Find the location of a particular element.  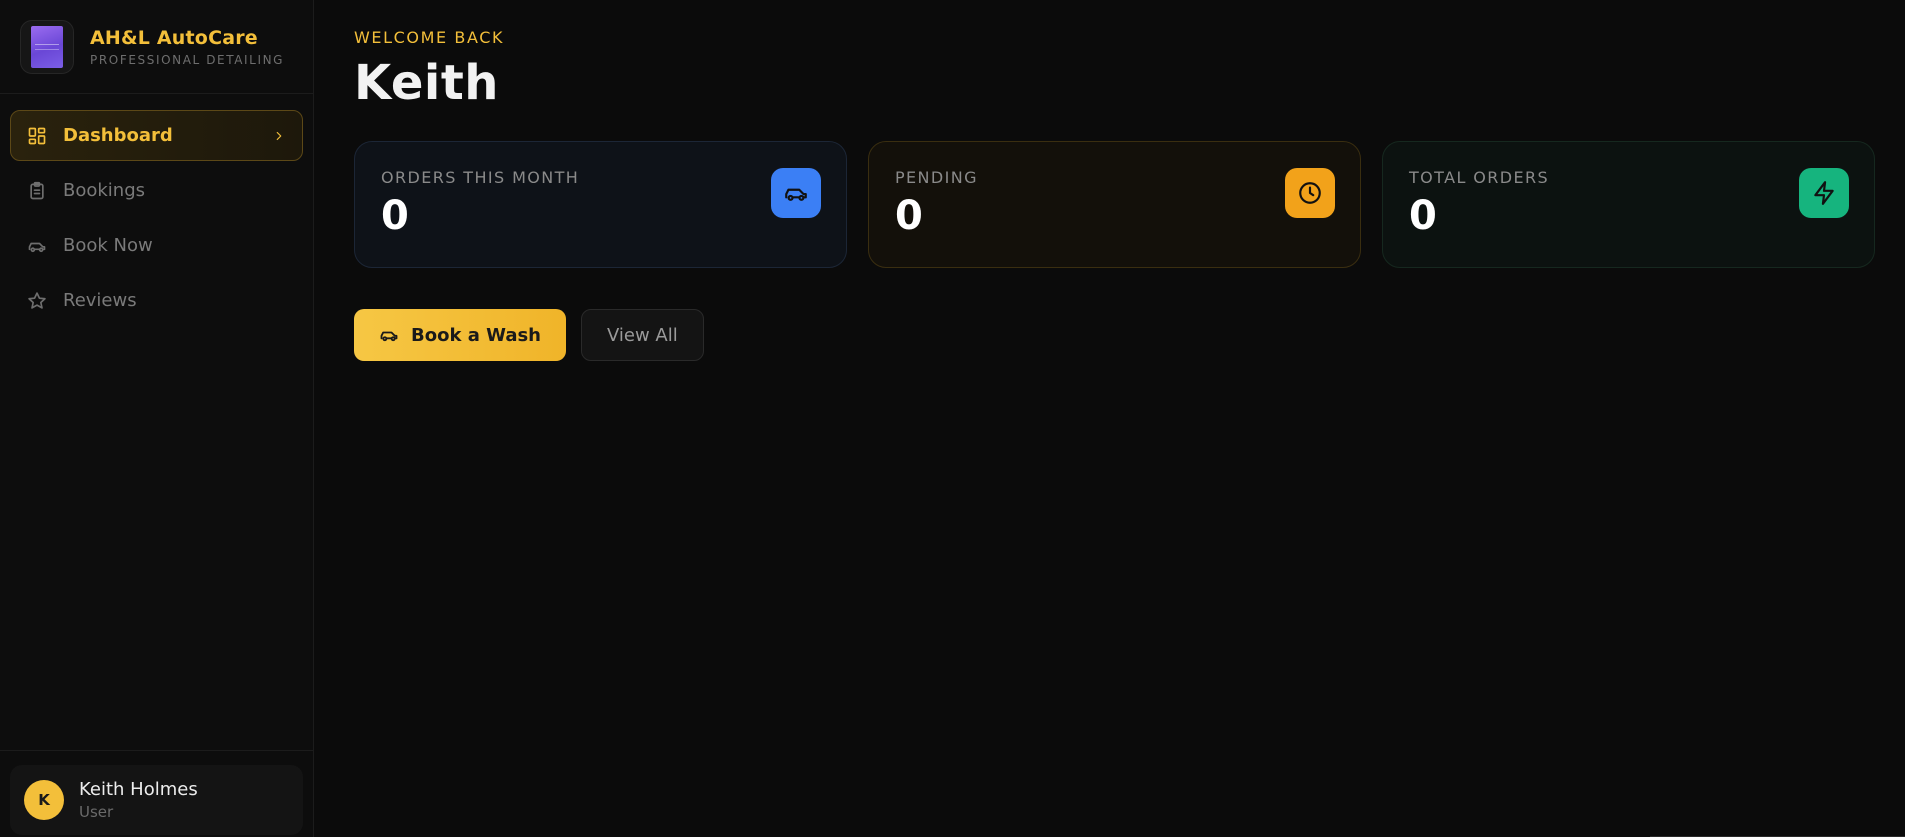

user-role: User is located at coordinates (96, 812).